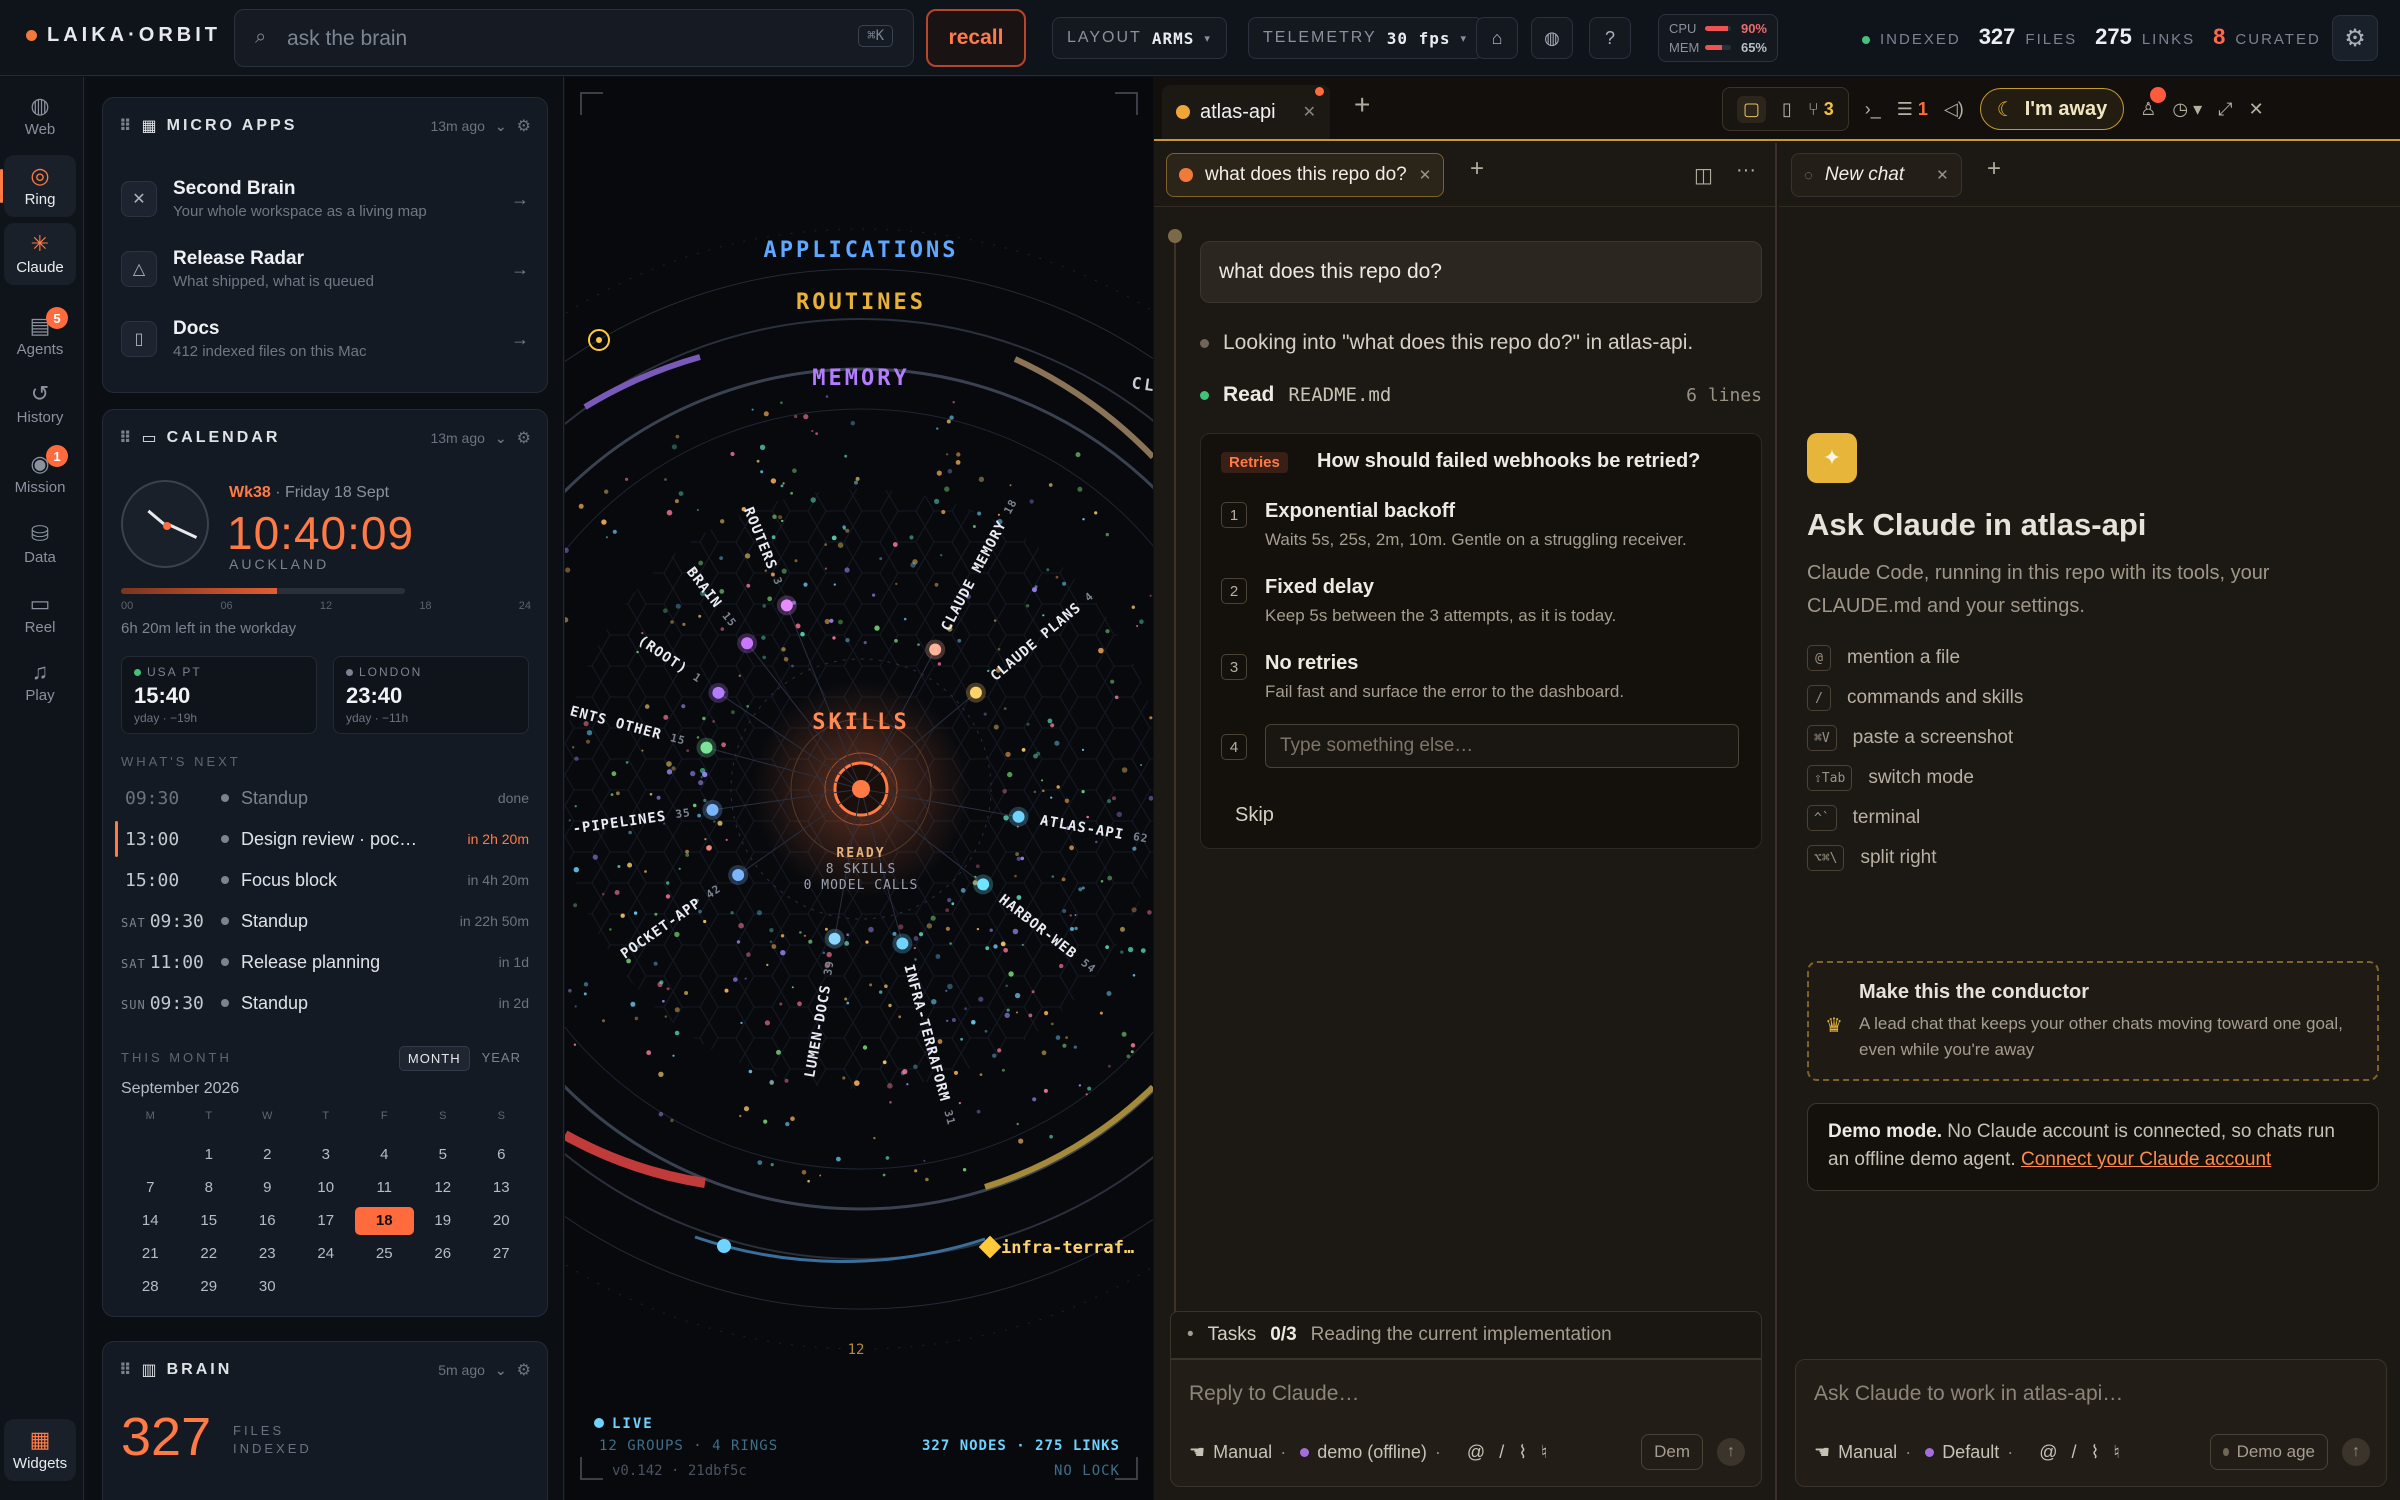 The image size is (2400, 1500). What do you see at coordinates (1362, 105) in the screenshot?
I see `new-tab-button: +` at bounding box center [1362, 105].